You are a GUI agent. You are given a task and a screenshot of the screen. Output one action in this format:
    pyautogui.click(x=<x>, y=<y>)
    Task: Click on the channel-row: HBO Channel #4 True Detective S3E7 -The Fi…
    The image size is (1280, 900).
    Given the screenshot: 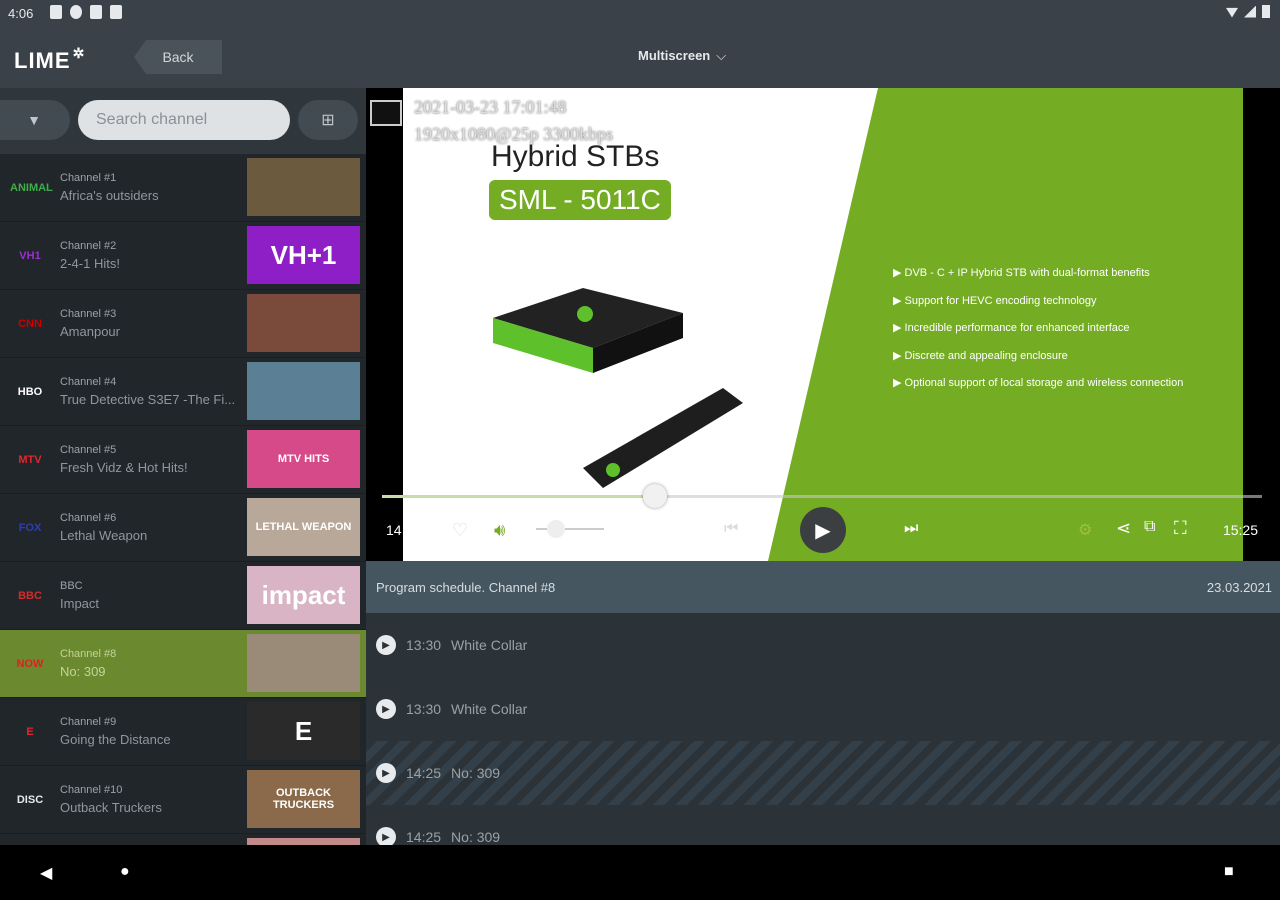 What is the action you would take?
    pyautogui.click(x=183, y=392)
    